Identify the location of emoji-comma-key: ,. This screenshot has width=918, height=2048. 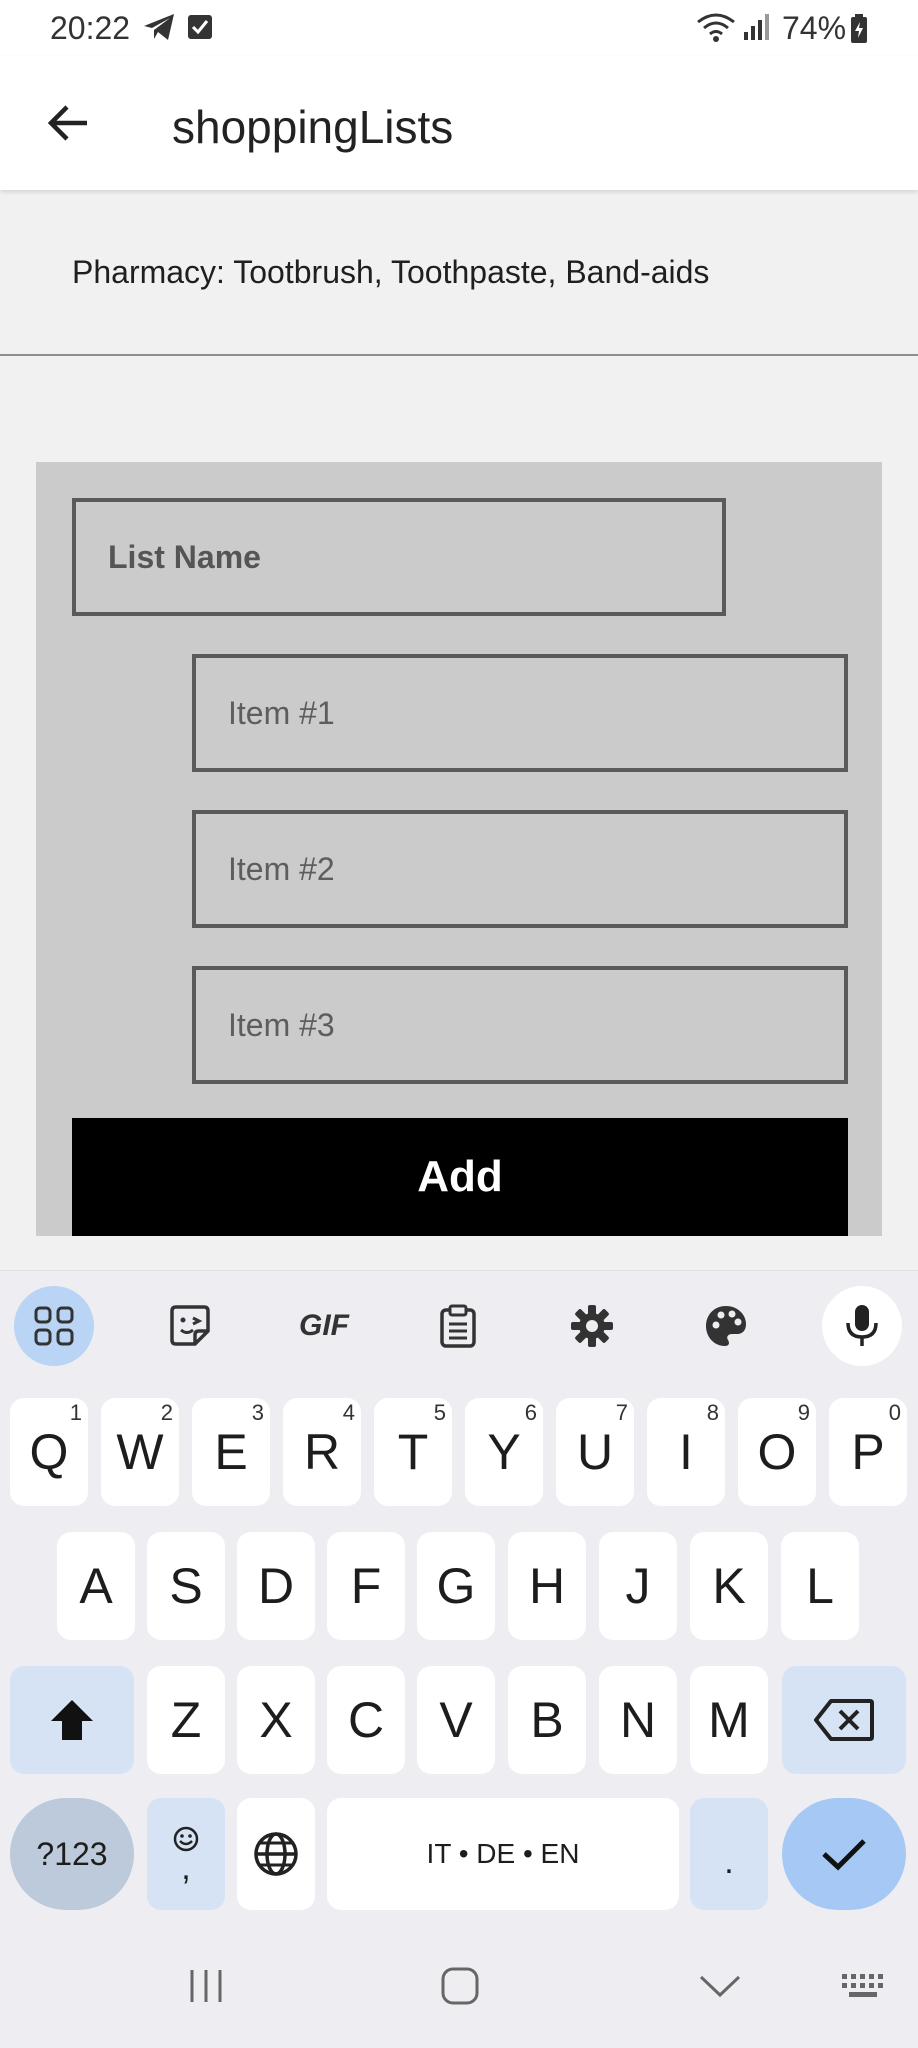
(186, 1854).